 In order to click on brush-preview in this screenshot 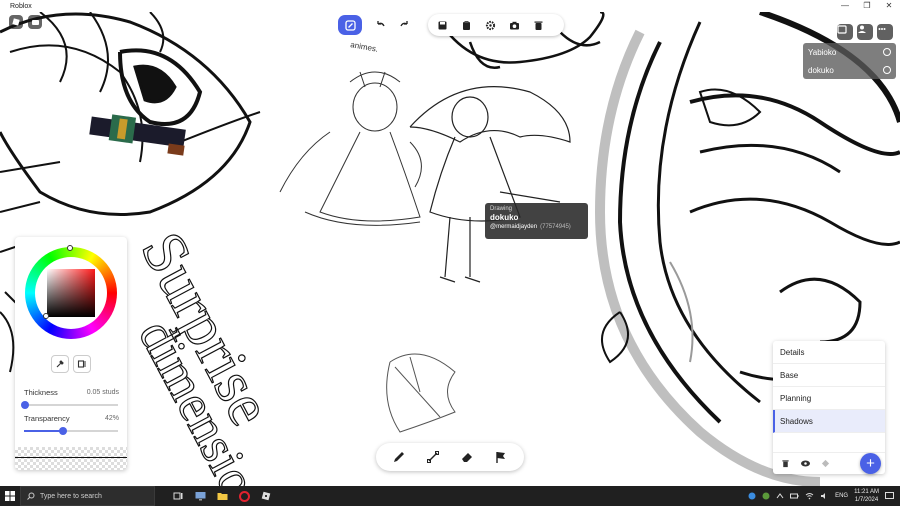, I will do `click(71, 458)`.